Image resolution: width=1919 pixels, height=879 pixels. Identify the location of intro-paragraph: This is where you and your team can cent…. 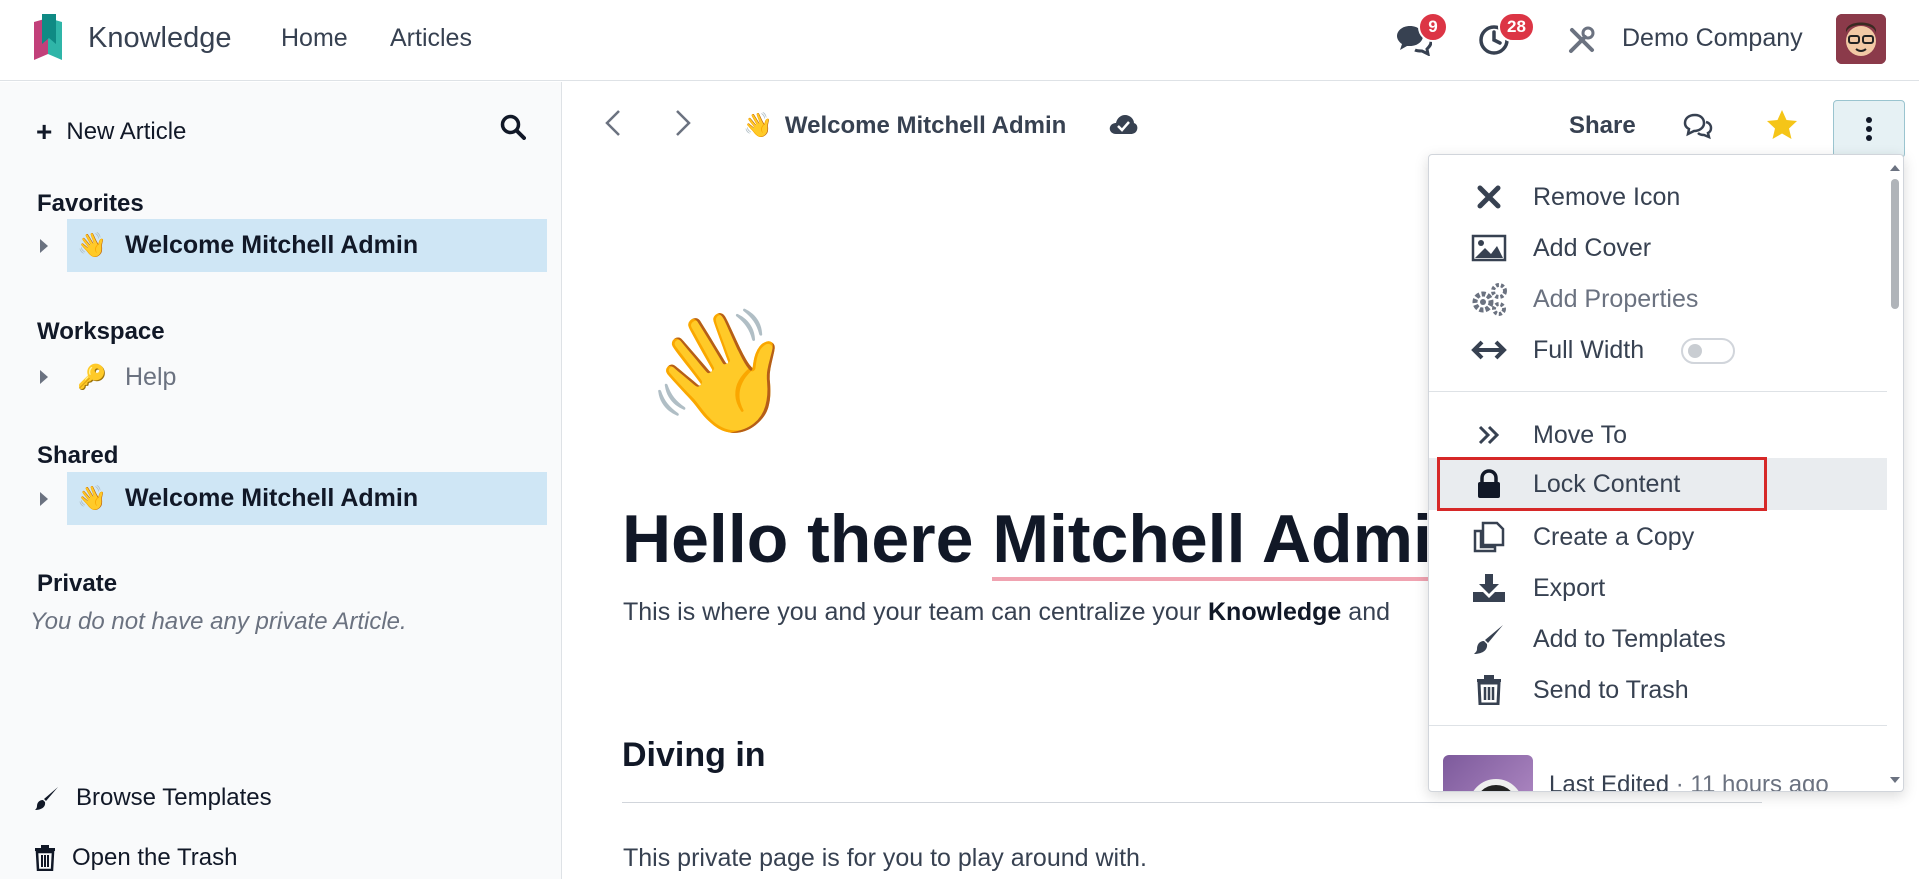
(1006, 612).